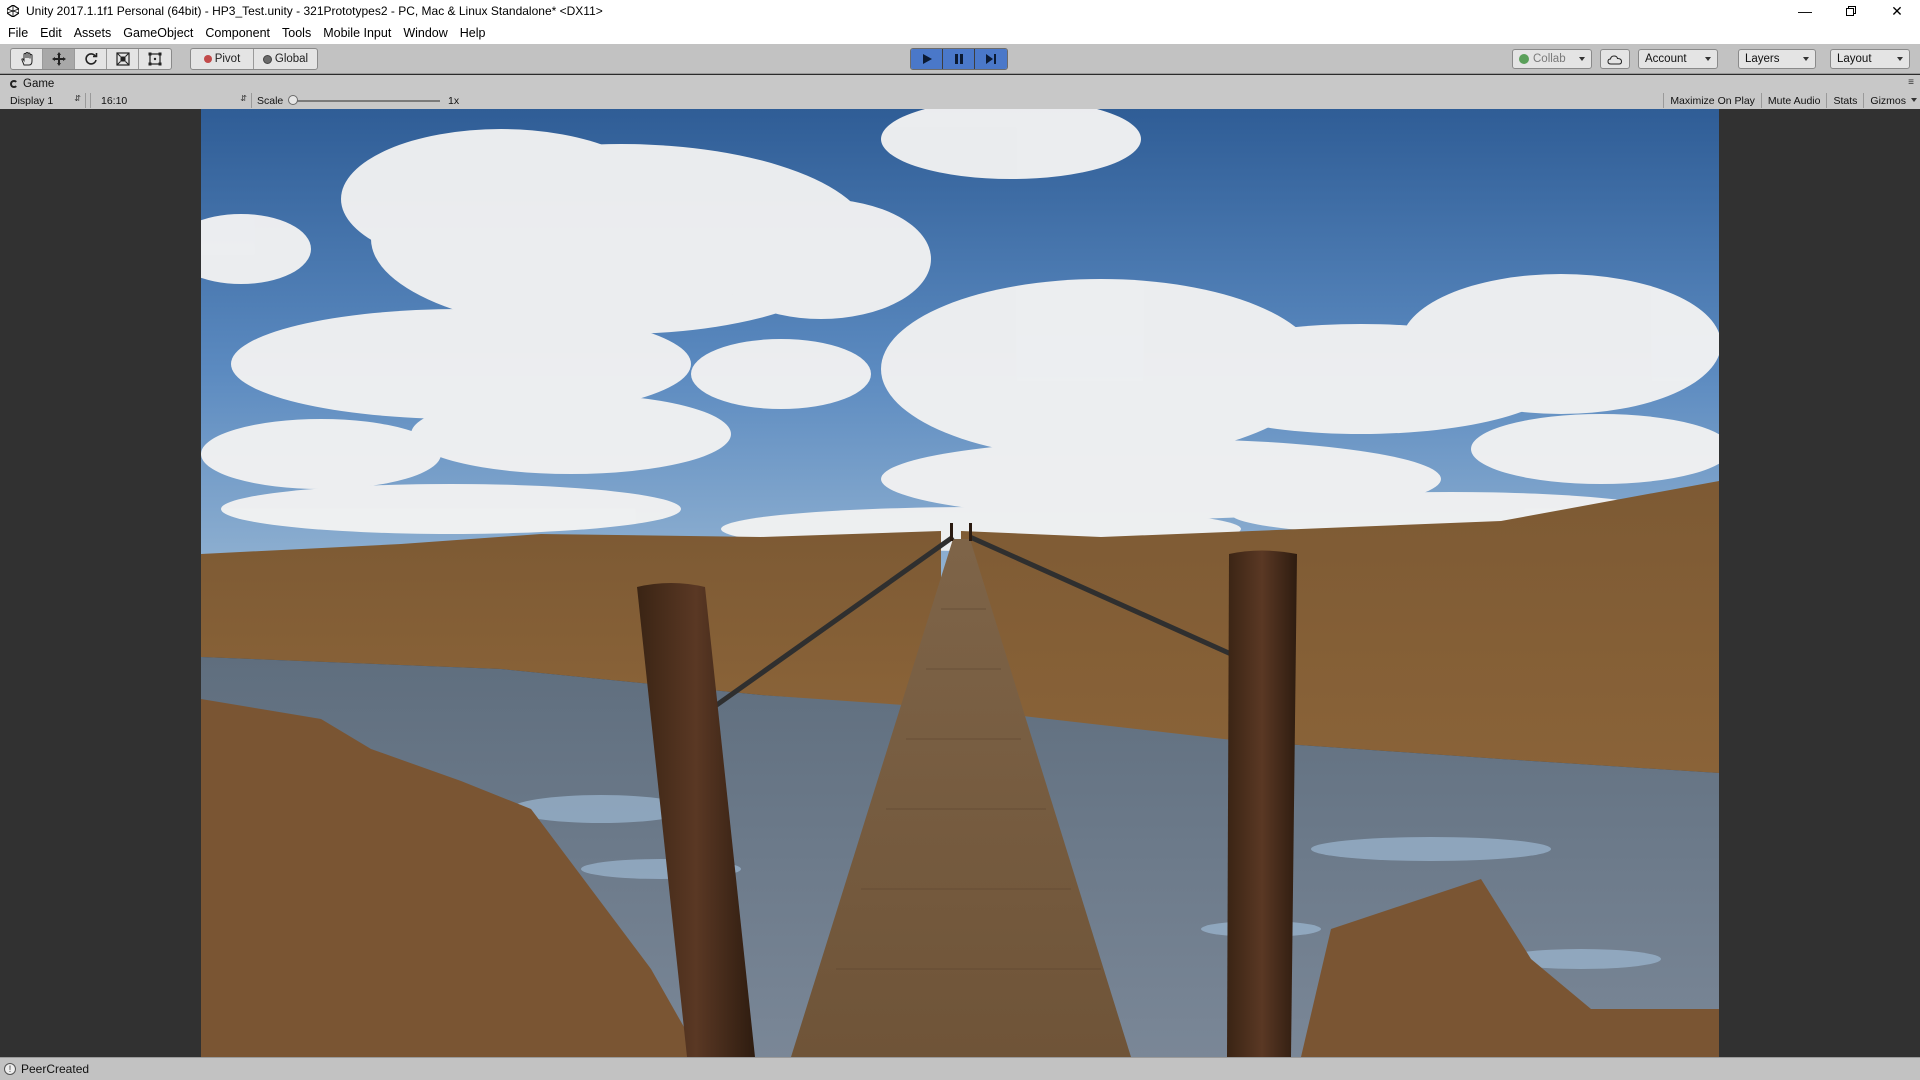 The width and height of the screenshot is (1920, 1080). I want to click on aspect-label: 16:10, so click(114, 100).